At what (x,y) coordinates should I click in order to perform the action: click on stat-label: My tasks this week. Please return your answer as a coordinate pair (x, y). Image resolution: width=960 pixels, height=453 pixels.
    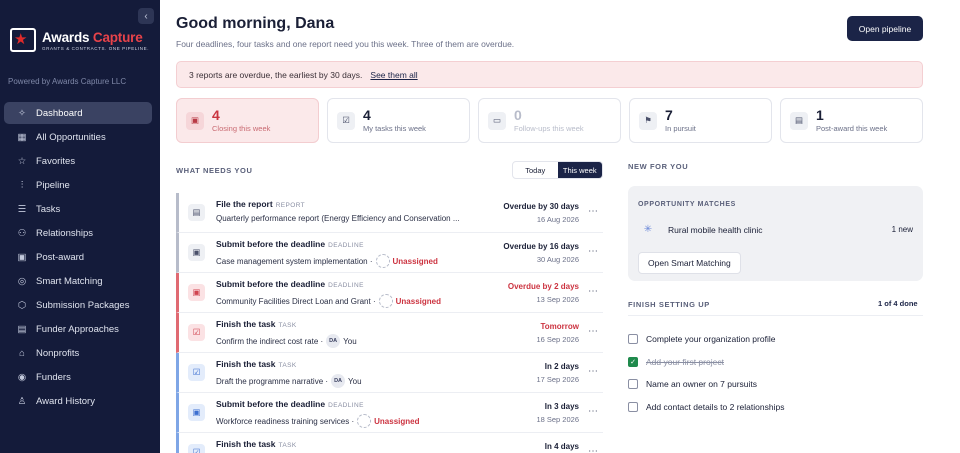
    Looking at the image, I should click on (394, 128).